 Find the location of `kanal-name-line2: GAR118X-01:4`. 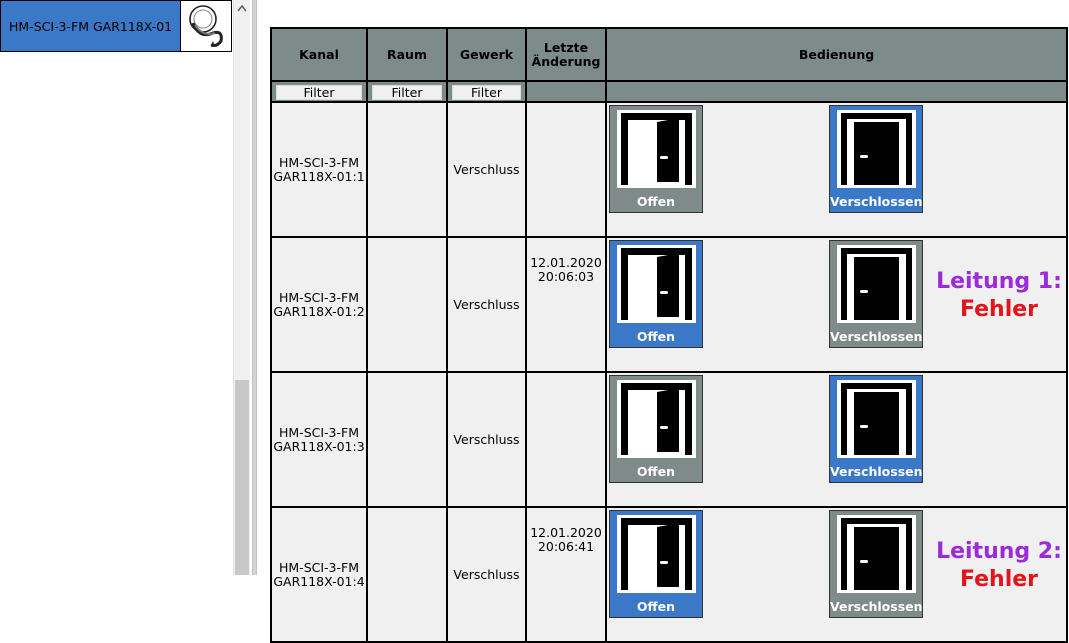

kanal-name-line2: GAR118X-01:4 is located at coordinates (319, 581).